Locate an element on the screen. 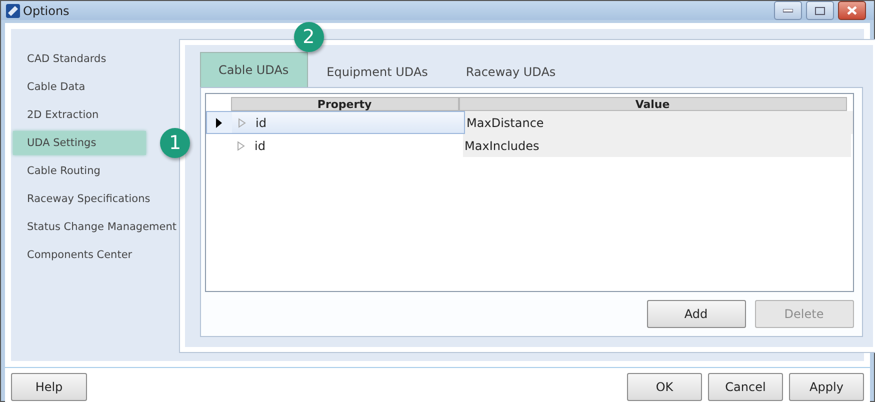 The image size is (875, 402). dialog-button: Apply is located at coordinates (826, 387).